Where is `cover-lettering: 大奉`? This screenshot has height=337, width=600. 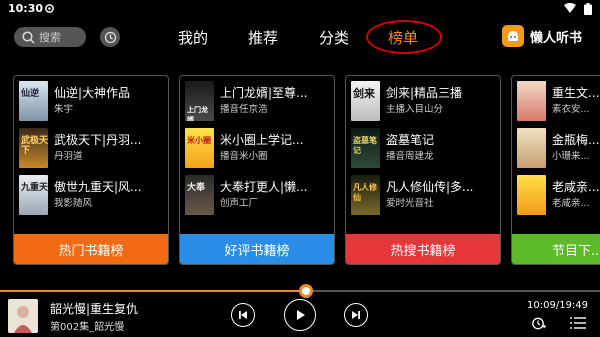 cover-lettering: 大奉 is located at coordinates (196, 188).